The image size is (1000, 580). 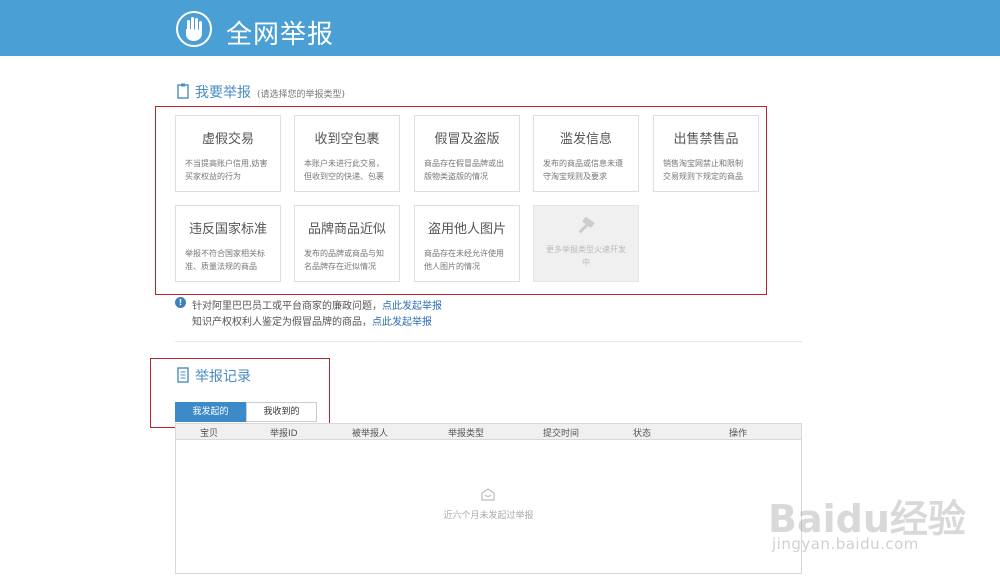 What do you see at coordinates (344, 170) in the screenshot?
I see `category-card-desc: 本账户未进行此交易，但收到空的快递、包裹` at bounding box center [344, 170].